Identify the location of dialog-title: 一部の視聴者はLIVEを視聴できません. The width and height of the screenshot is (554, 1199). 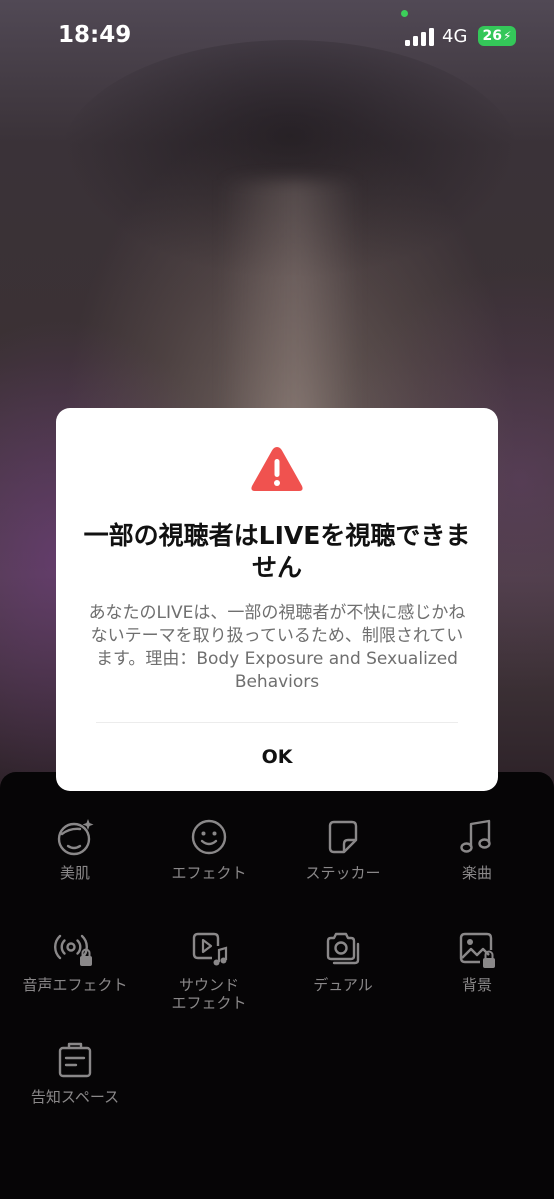
(277, 551).